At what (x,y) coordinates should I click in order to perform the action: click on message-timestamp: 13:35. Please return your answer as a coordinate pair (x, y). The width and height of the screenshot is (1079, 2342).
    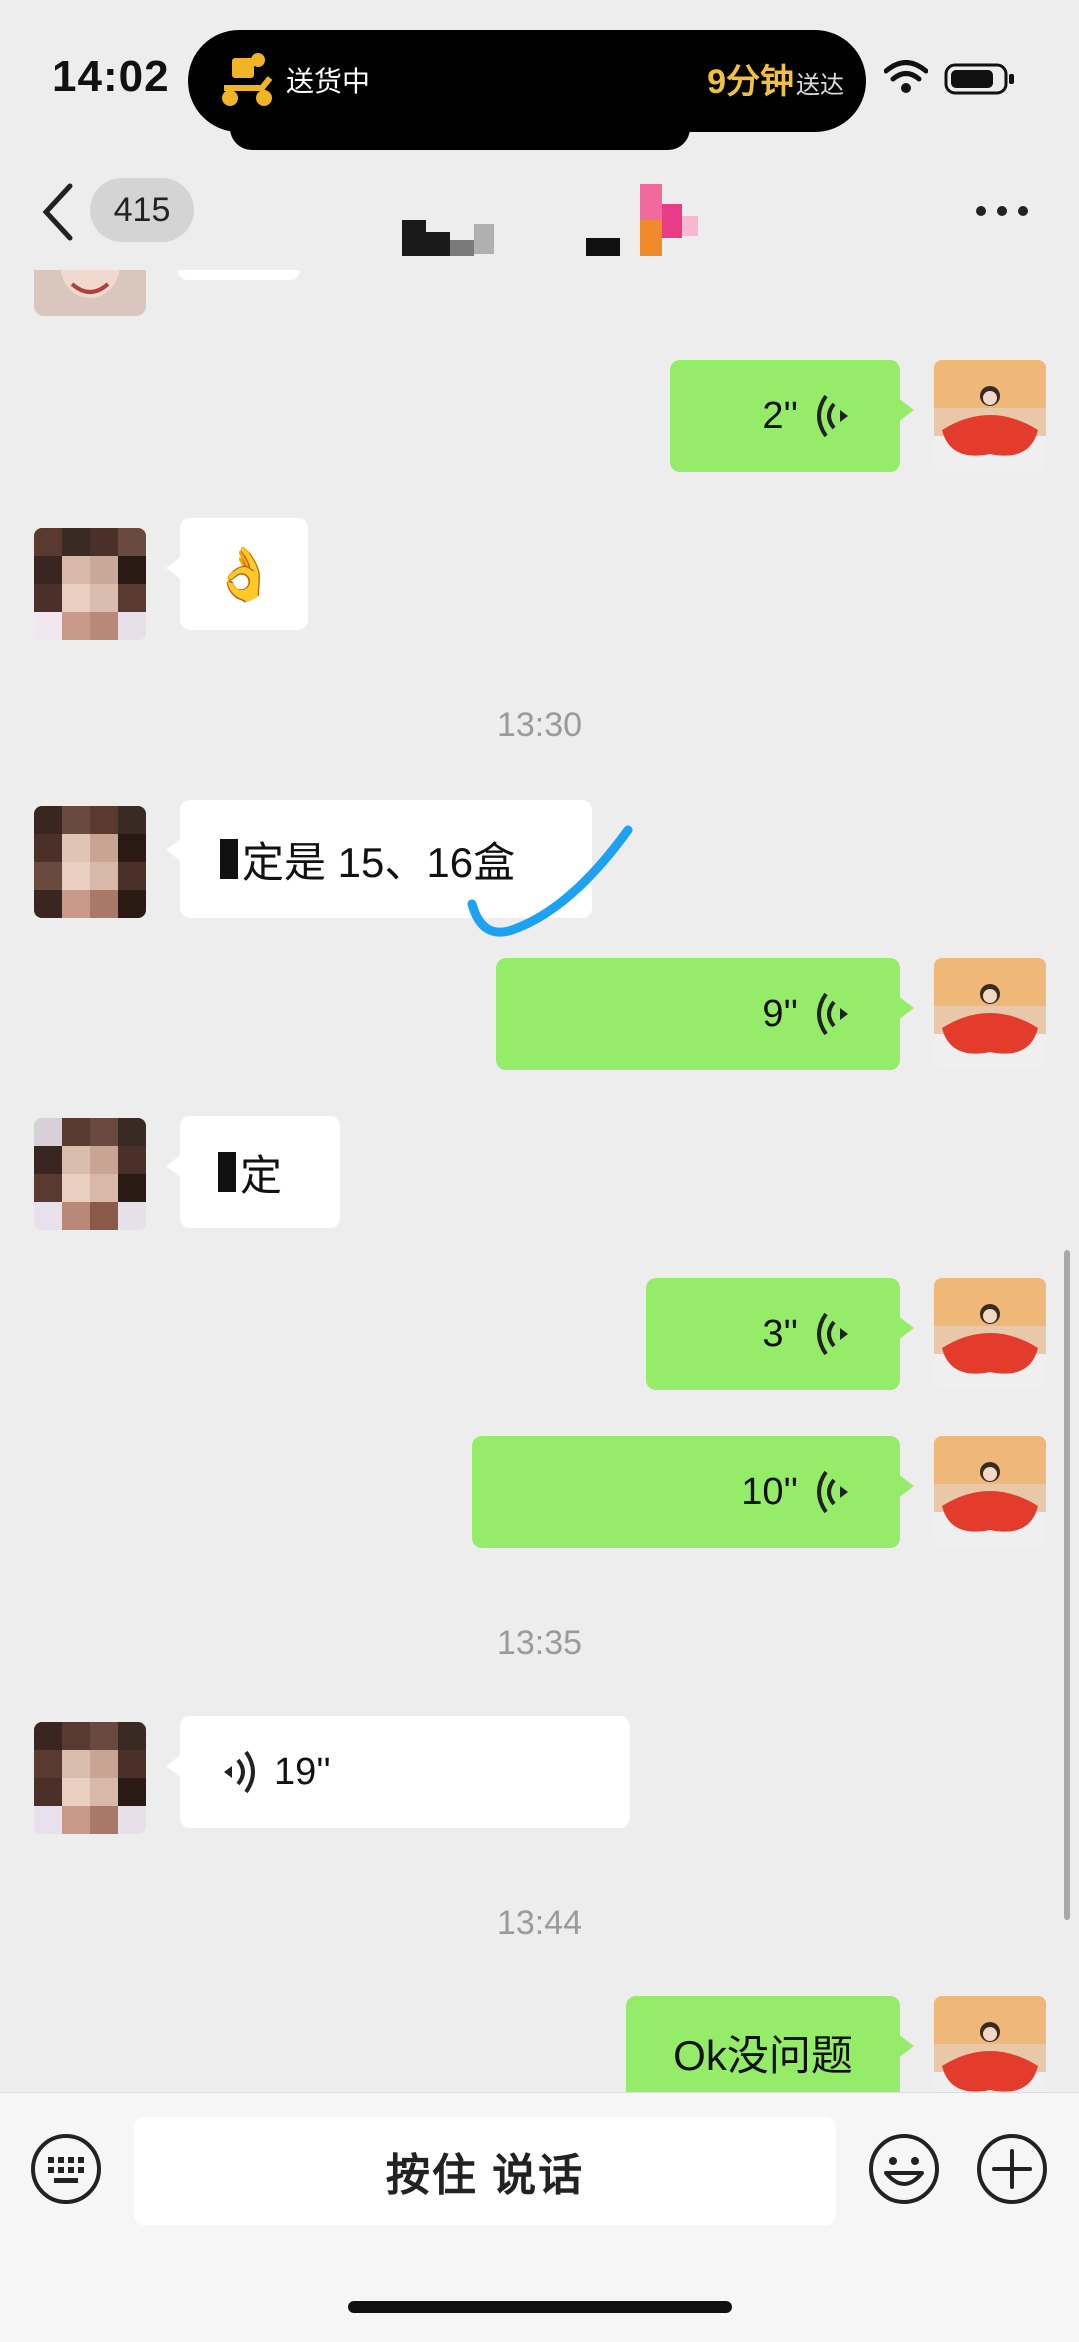
    Looking at the image, I should click on (539, 1643).